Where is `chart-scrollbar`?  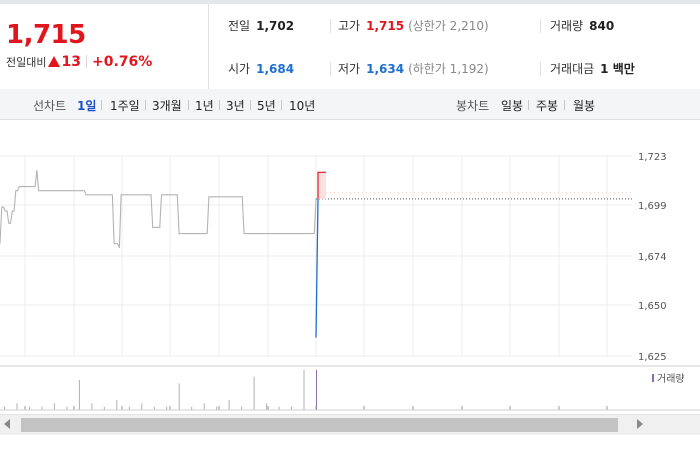 chart-scrollbar is located at coordinates (350, 424).